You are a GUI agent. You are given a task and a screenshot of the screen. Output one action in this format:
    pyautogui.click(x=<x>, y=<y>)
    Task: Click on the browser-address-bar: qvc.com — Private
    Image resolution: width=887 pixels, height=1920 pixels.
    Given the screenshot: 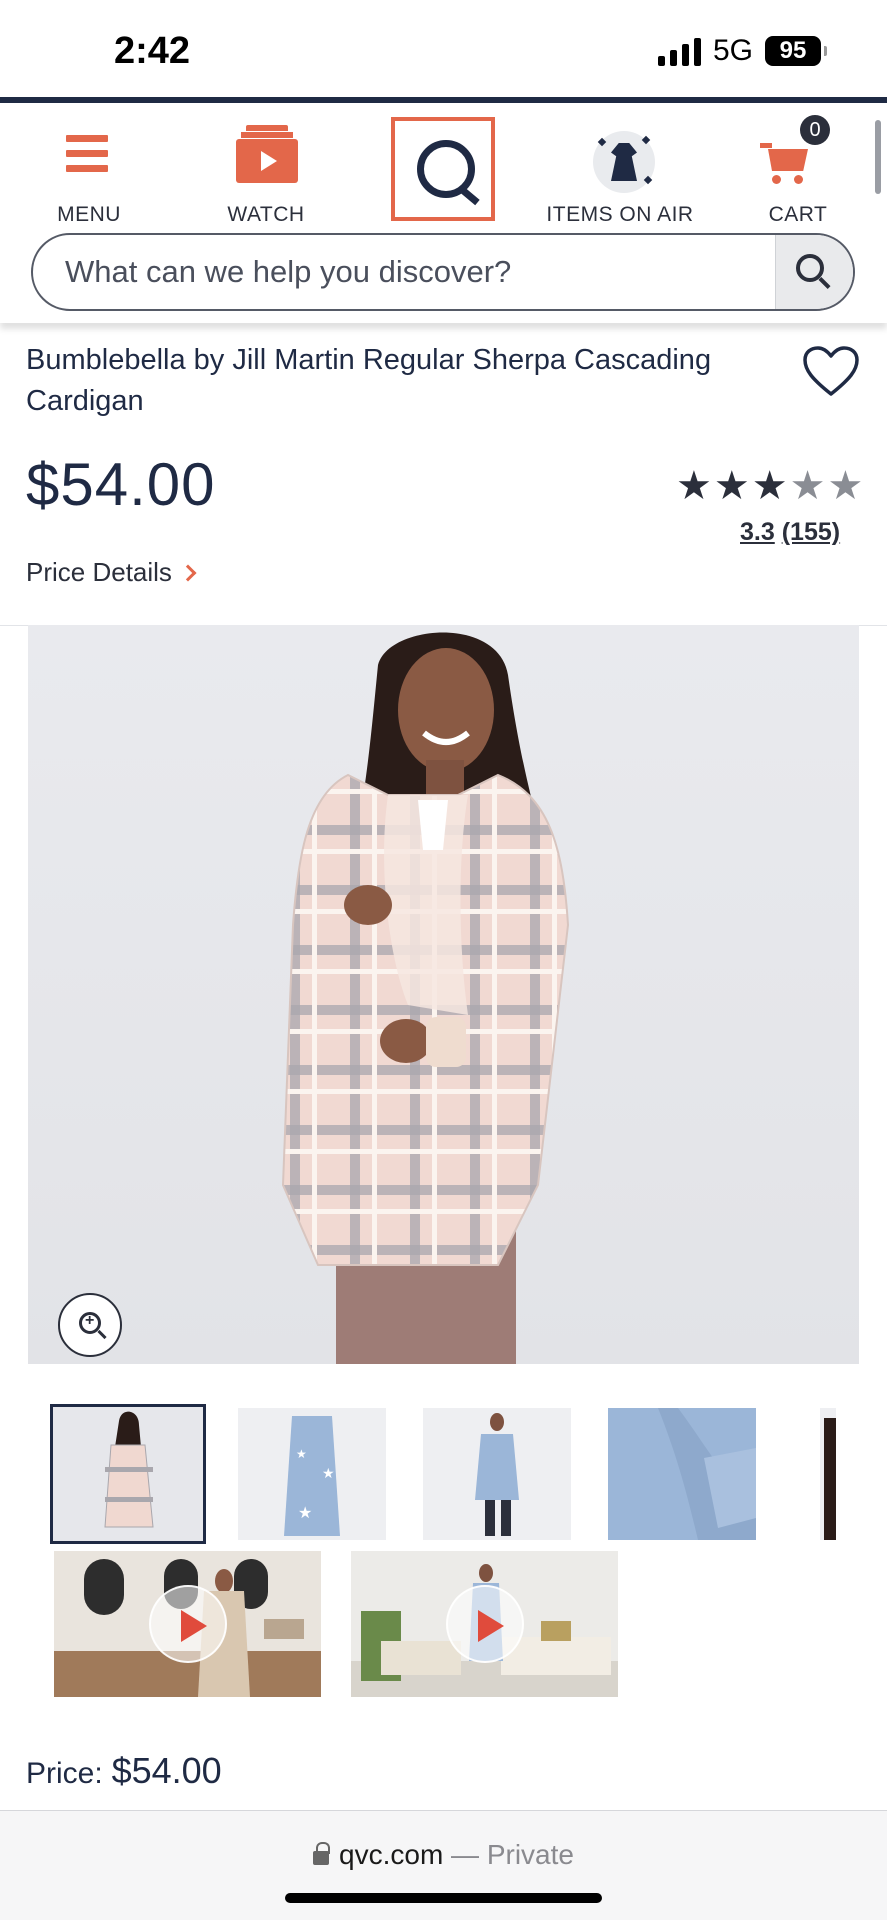 What is the action you would take?
    pyautogui.click(x=443, y=1865)
    